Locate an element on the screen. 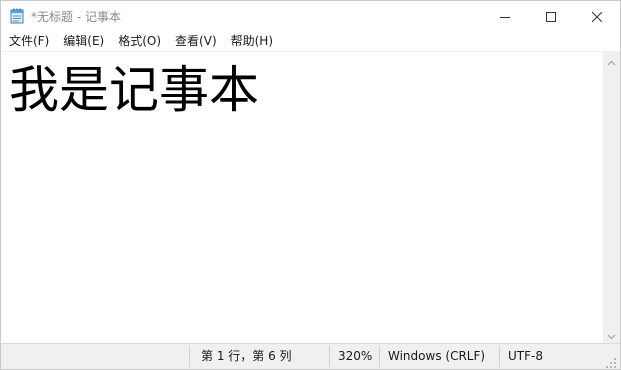 This screenshot has height=370, width=621. chevron-down-icon is located at coordinates (611, 334).